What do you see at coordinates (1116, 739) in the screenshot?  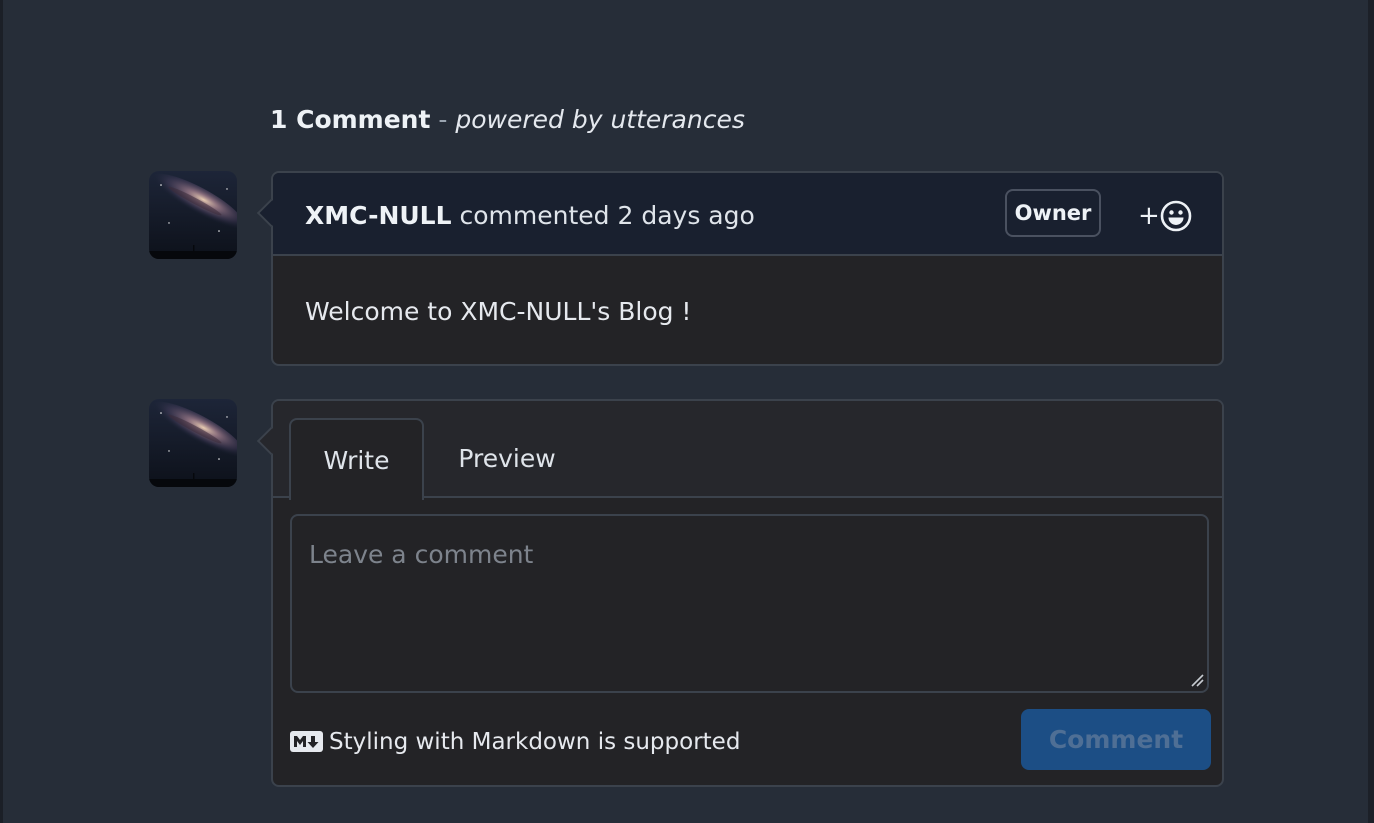 I see `submit-comment-button: Comment` at bounding box center [1116, 739].